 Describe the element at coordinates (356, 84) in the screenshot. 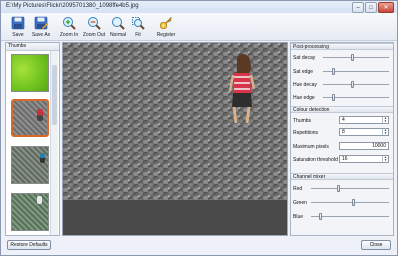

I see `hue-decay-slider` at that location.